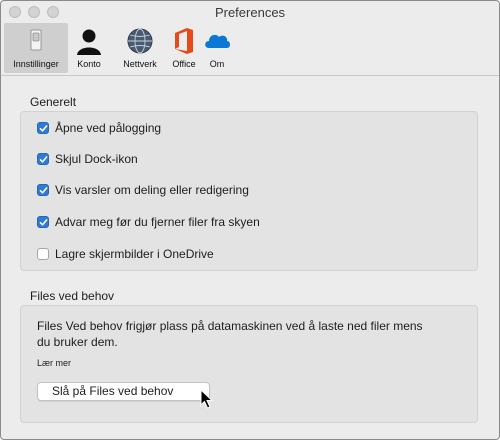 The height and width of the screenshot is (440, 500). What do you see at coordinates (217, 64) in the screenshot?
I see `tab-label: Om` at bounding box center [217, 64].